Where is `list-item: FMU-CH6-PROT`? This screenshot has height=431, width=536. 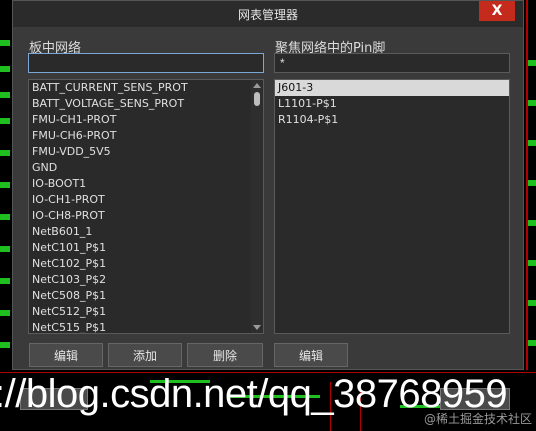 list-item: FMU-CH6-PROT is located at coordinates (146, 136).